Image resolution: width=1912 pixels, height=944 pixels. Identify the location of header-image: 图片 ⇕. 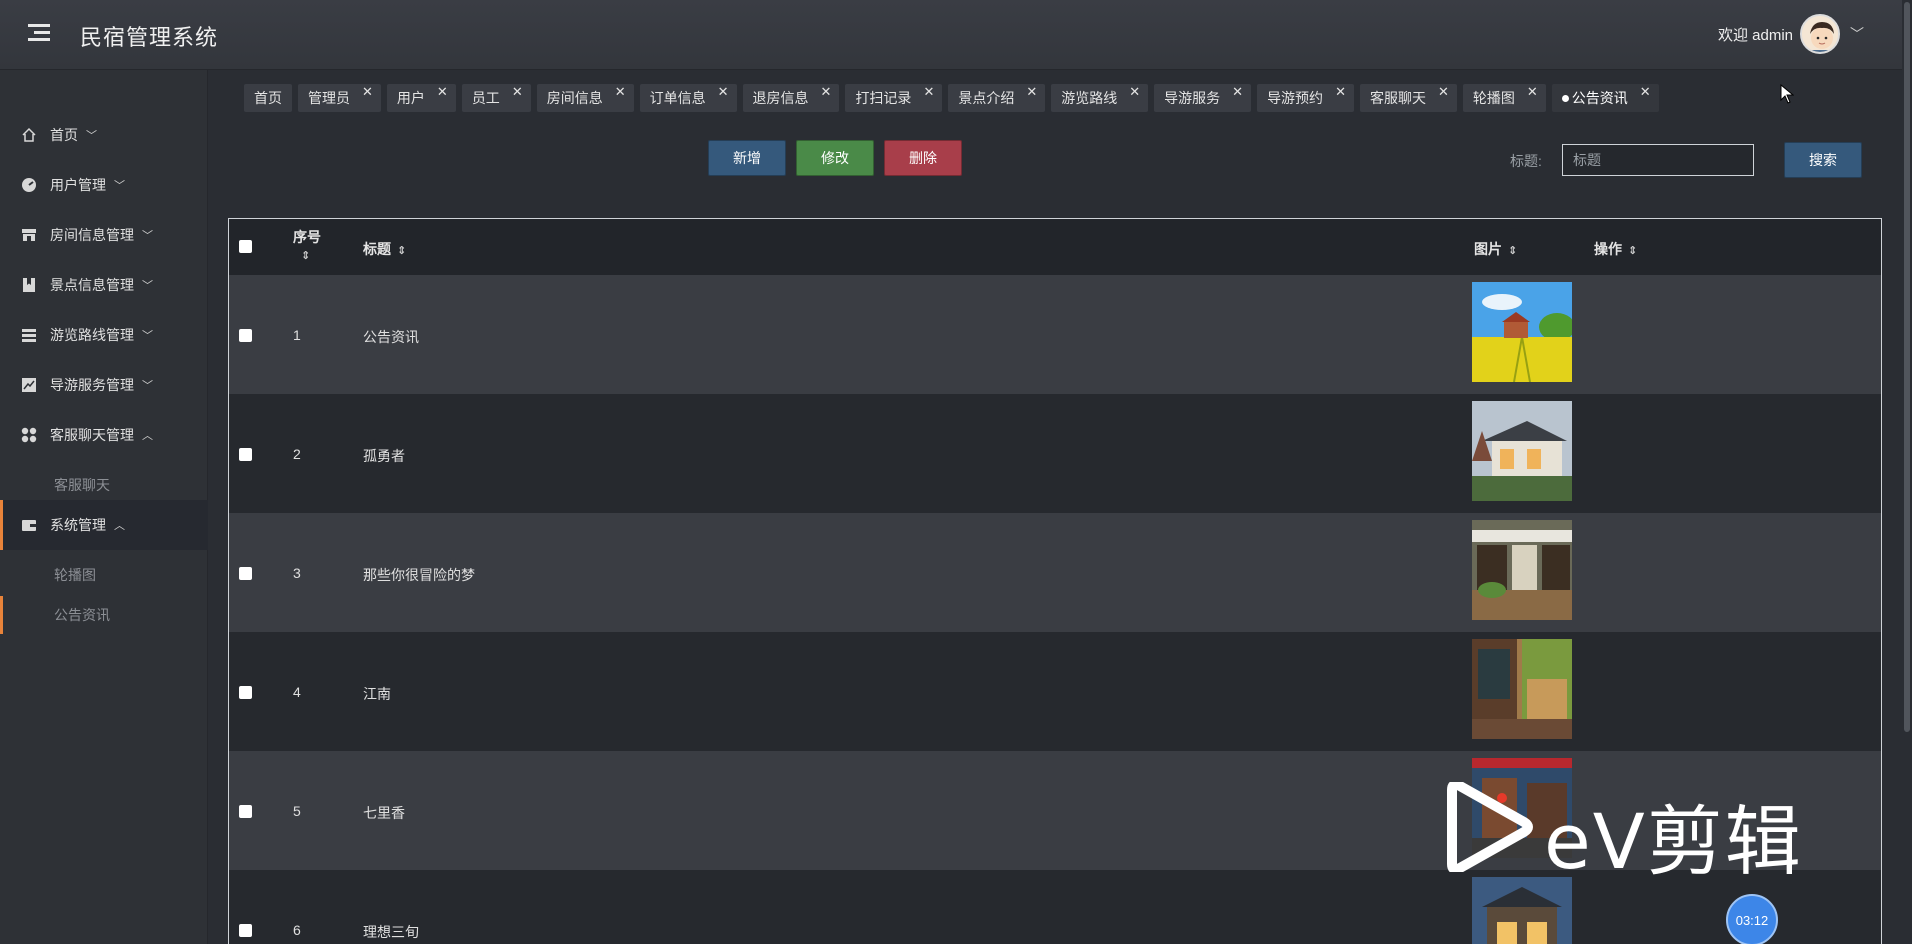
(1495, 249).